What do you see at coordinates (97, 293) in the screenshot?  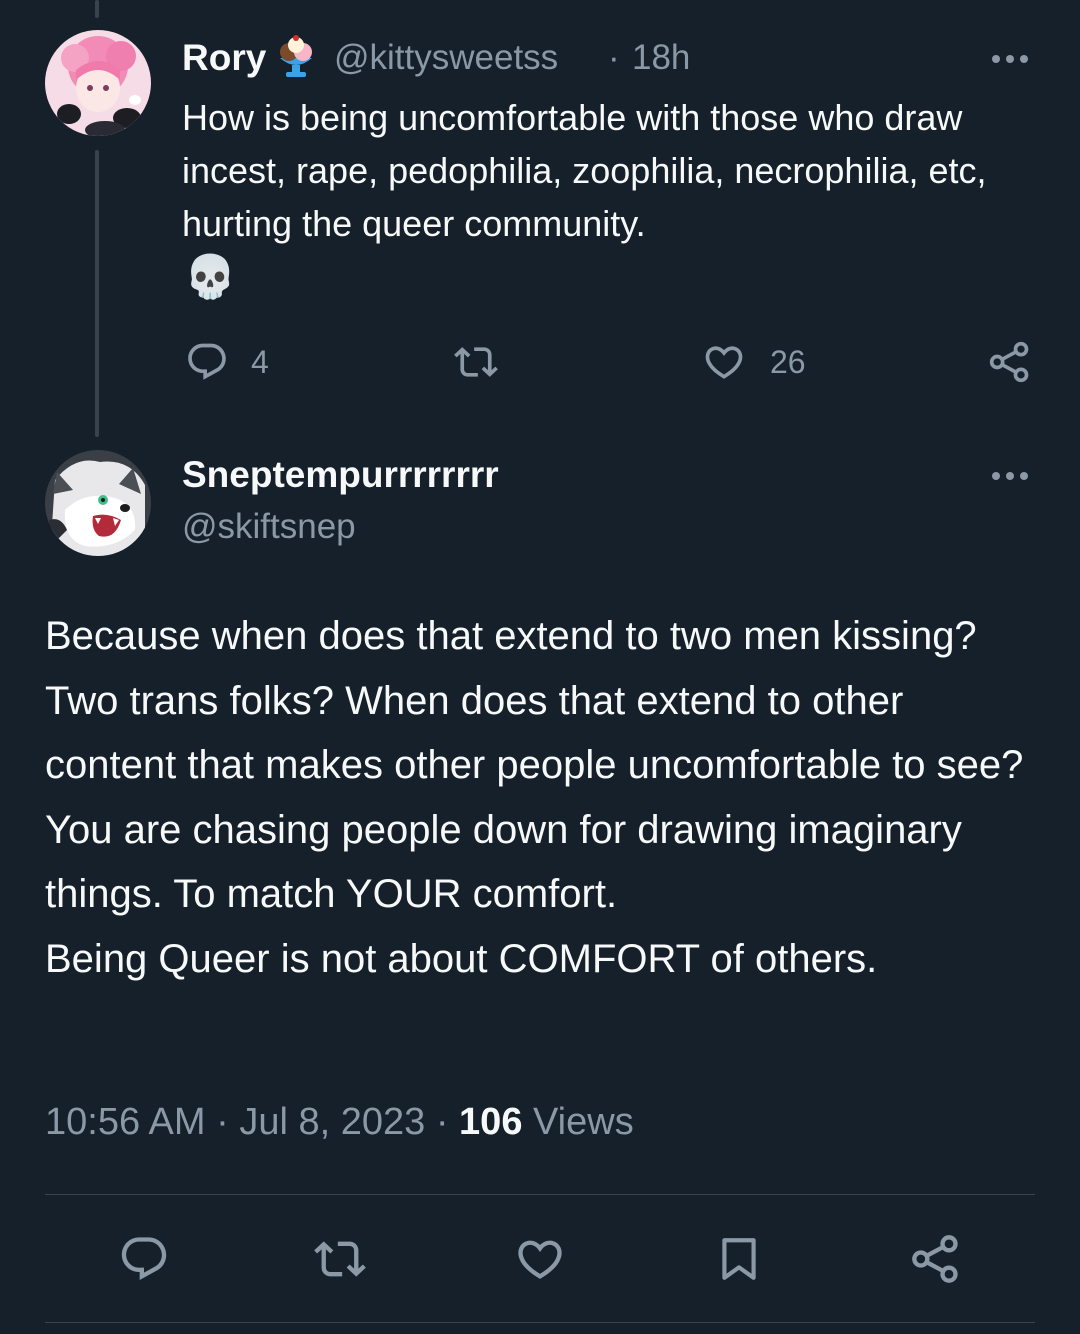 I see `thread-line` at bounding box center [97, 293].